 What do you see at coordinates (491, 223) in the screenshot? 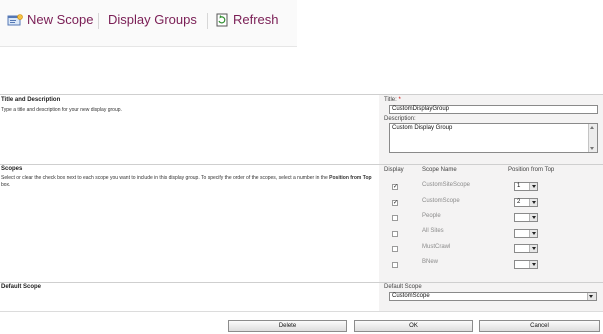
I see `scopes-panel` at bounding box center [491, 223].